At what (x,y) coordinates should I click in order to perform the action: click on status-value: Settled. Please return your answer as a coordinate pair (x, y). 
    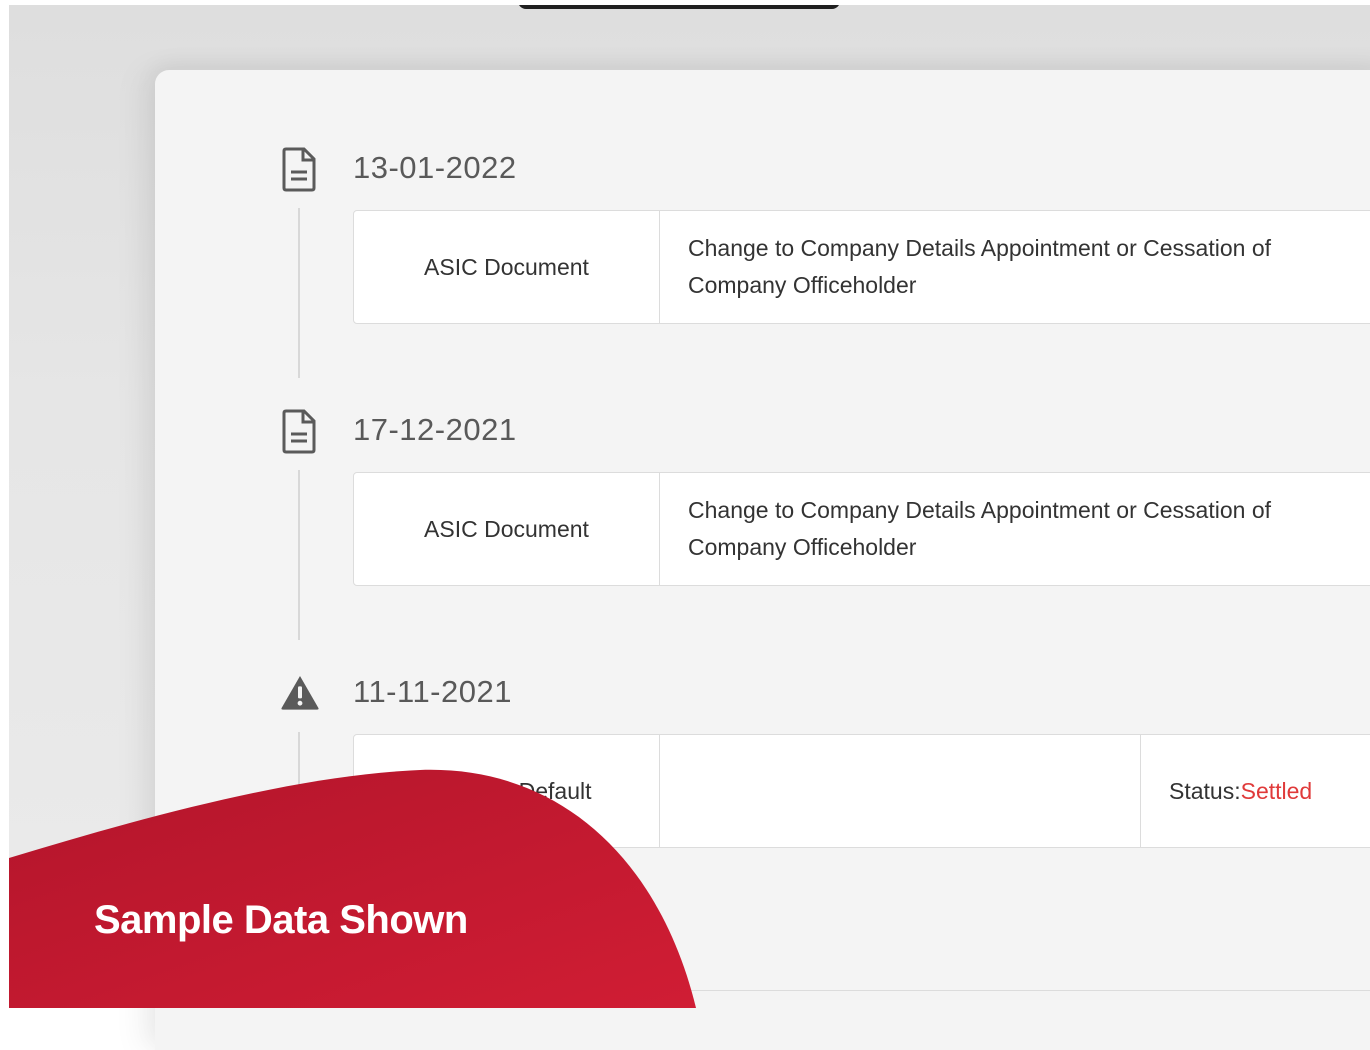
    Looking at the image, I should click on (1276, 790).